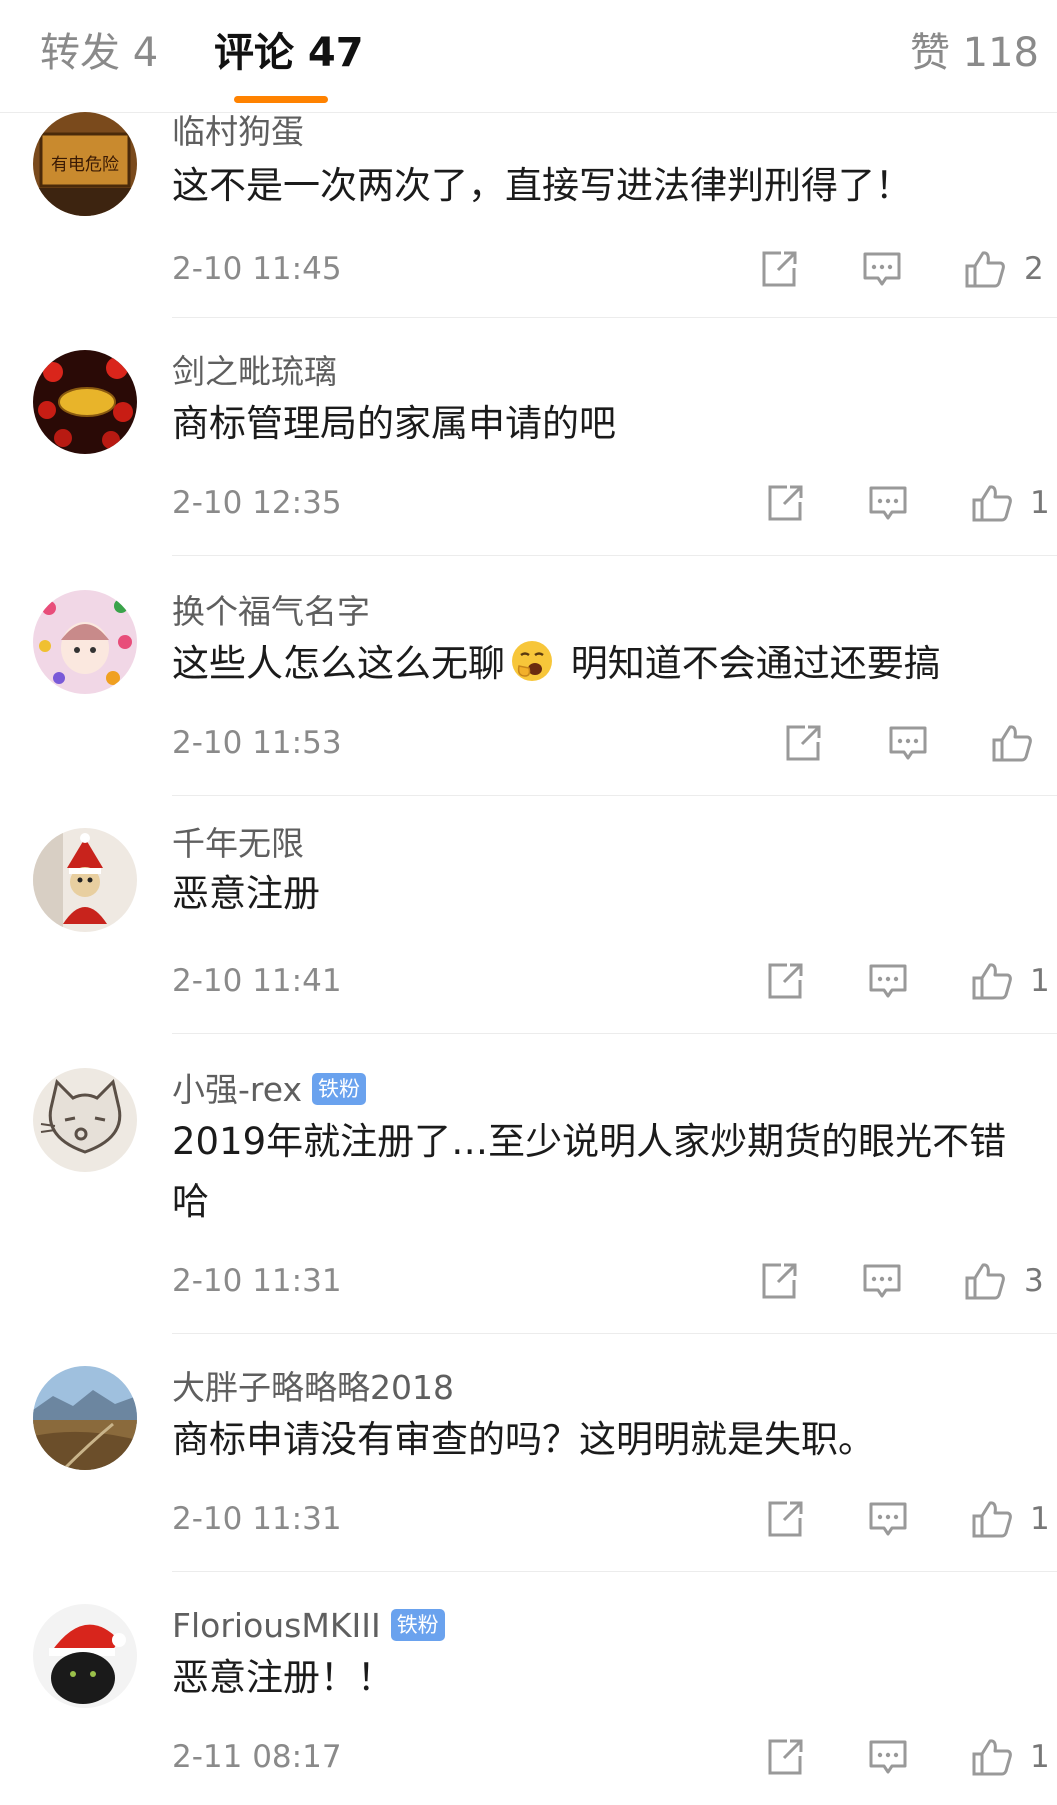 The width and height of the screenshot is (1057, 1805). What do you see at coordinates (1034, 269) in the screenshot?
I see `like-count: 2` at bounding box center [1034, 269].